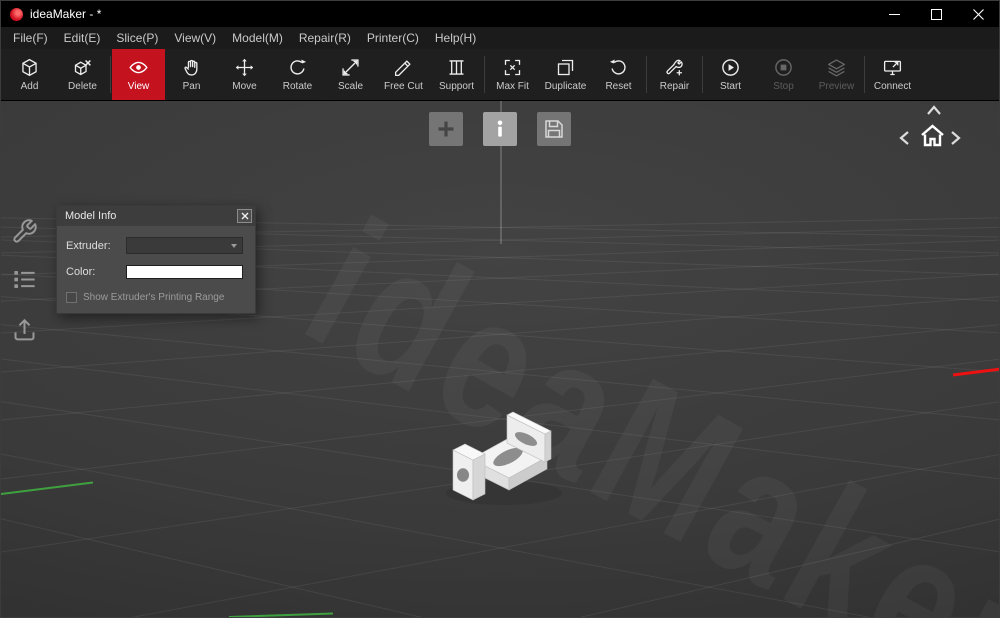 The image size is (1000, 618). What do you see at coordinates (154, 297) in the screenshot?
I see `show-range-label: Show Extruder's Printing Range` at bounding box center [154, 297].